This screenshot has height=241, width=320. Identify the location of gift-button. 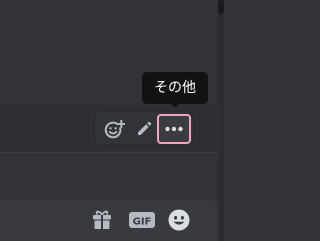
(102, 220).